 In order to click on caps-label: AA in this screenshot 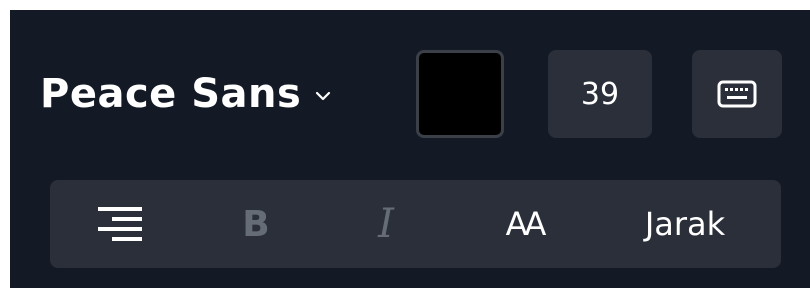, I will do `click(526, 224)`.